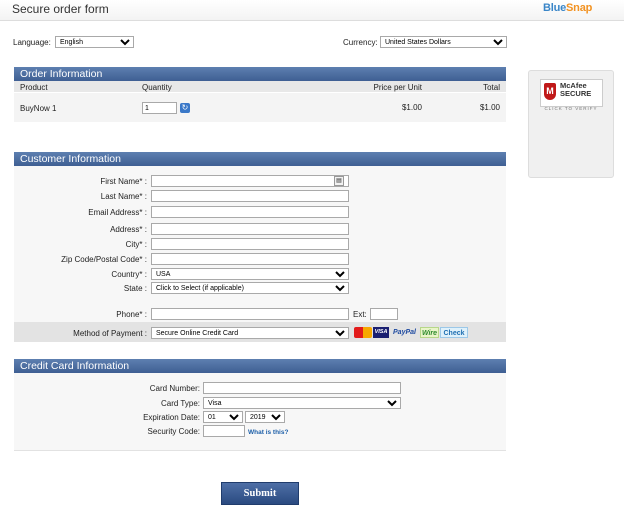 The width and height of the screenshot is (624, 520). I want to click on customer-section-header: Customer Information, so click(260, 159).